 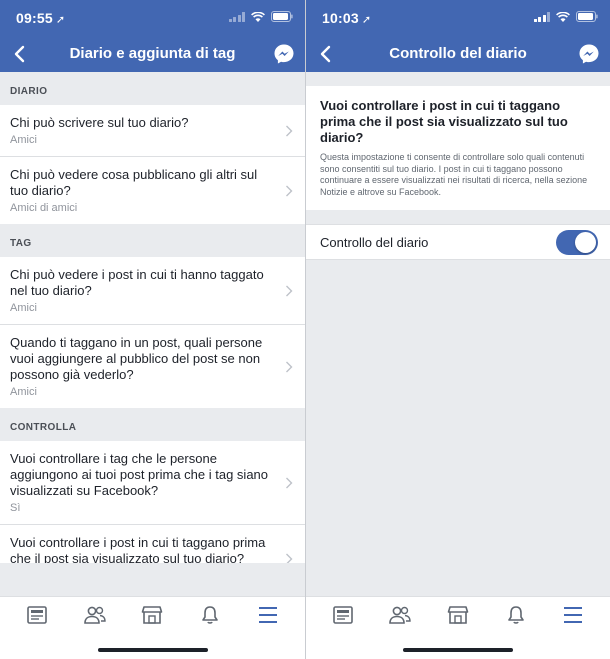 I want to click on status-time-text: 10:03, so click(x=340, y=18).